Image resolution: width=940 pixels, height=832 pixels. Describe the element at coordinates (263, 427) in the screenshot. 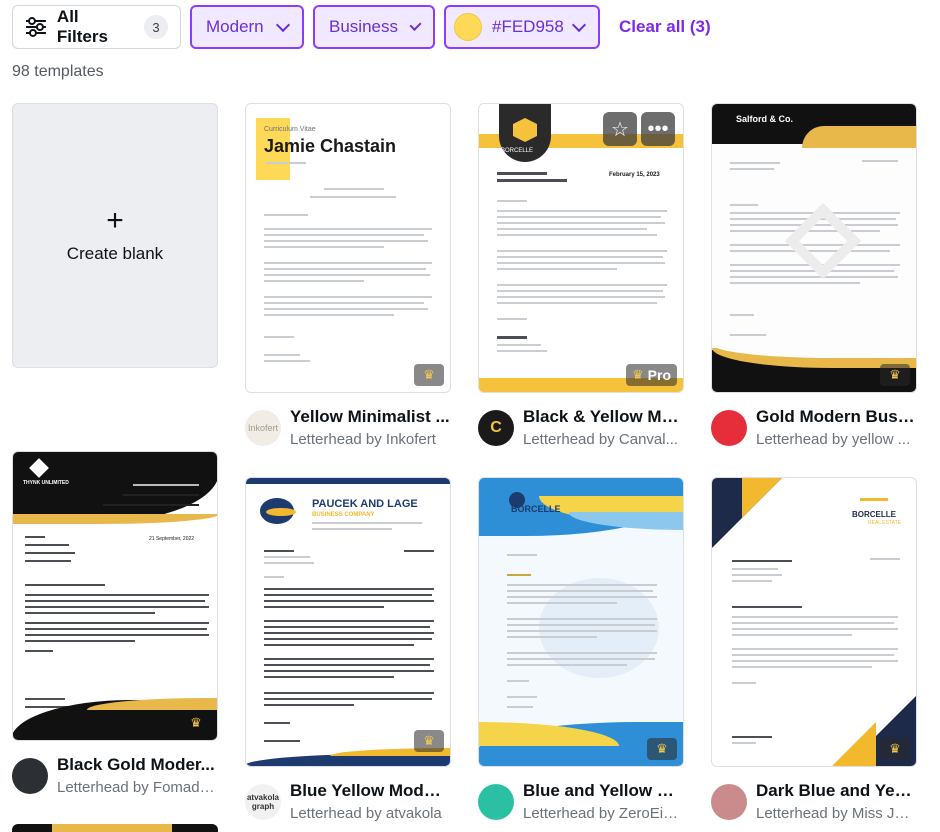

I see `creator-avatar: Inkofert` at that location.